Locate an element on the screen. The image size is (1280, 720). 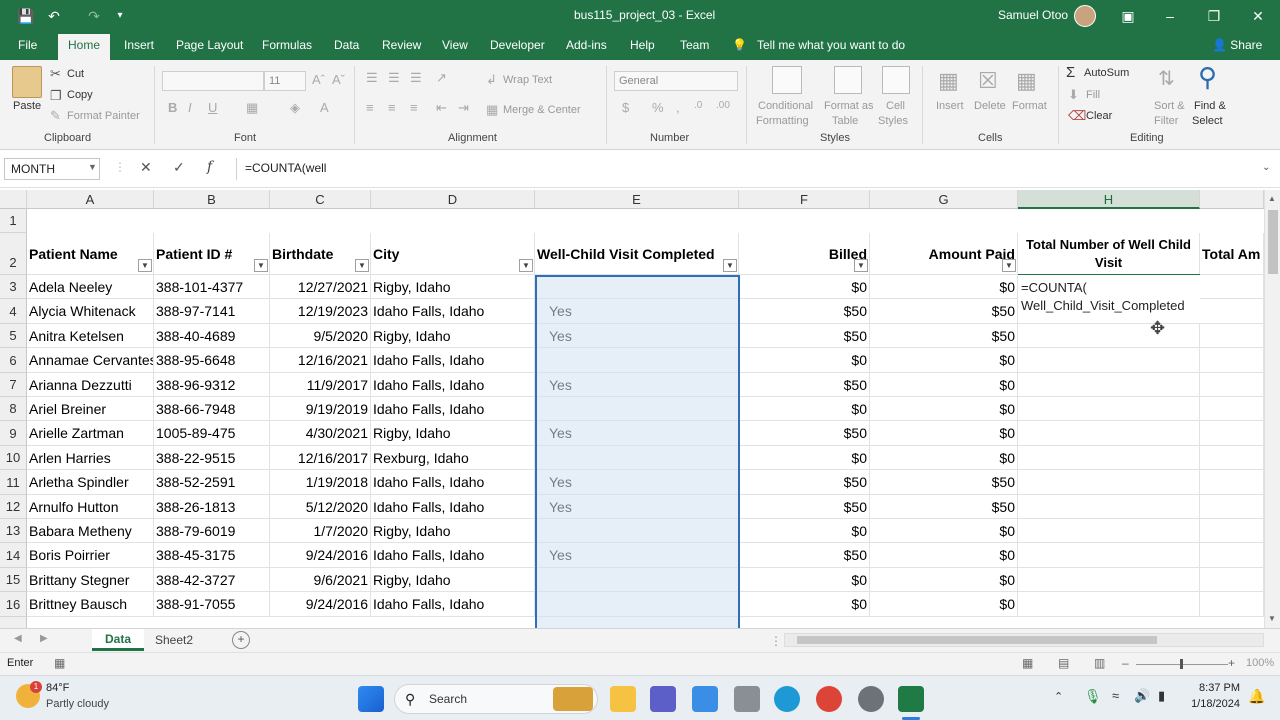
row-header is located at coordinates (13, 622).